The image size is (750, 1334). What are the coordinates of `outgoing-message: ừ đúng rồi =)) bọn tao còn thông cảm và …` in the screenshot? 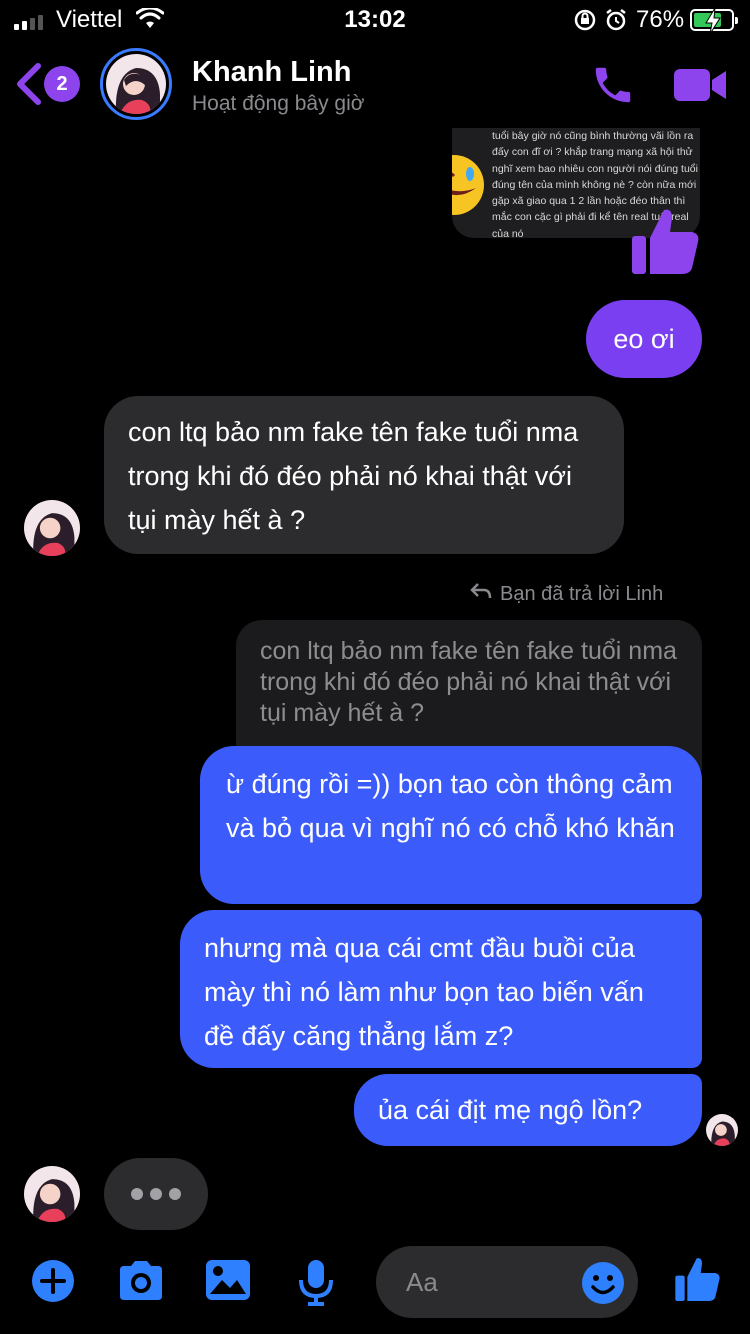 It's located at (451, 825).